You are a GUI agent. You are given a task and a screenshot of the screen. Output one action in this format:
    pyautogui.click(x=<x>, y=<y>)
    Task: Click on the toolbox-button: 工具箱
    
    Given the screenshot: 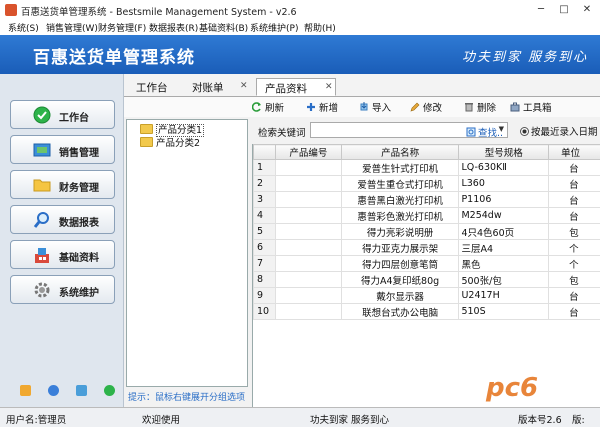 What is the action you would take?
    pyautogui.click(x=531, y=107)
    